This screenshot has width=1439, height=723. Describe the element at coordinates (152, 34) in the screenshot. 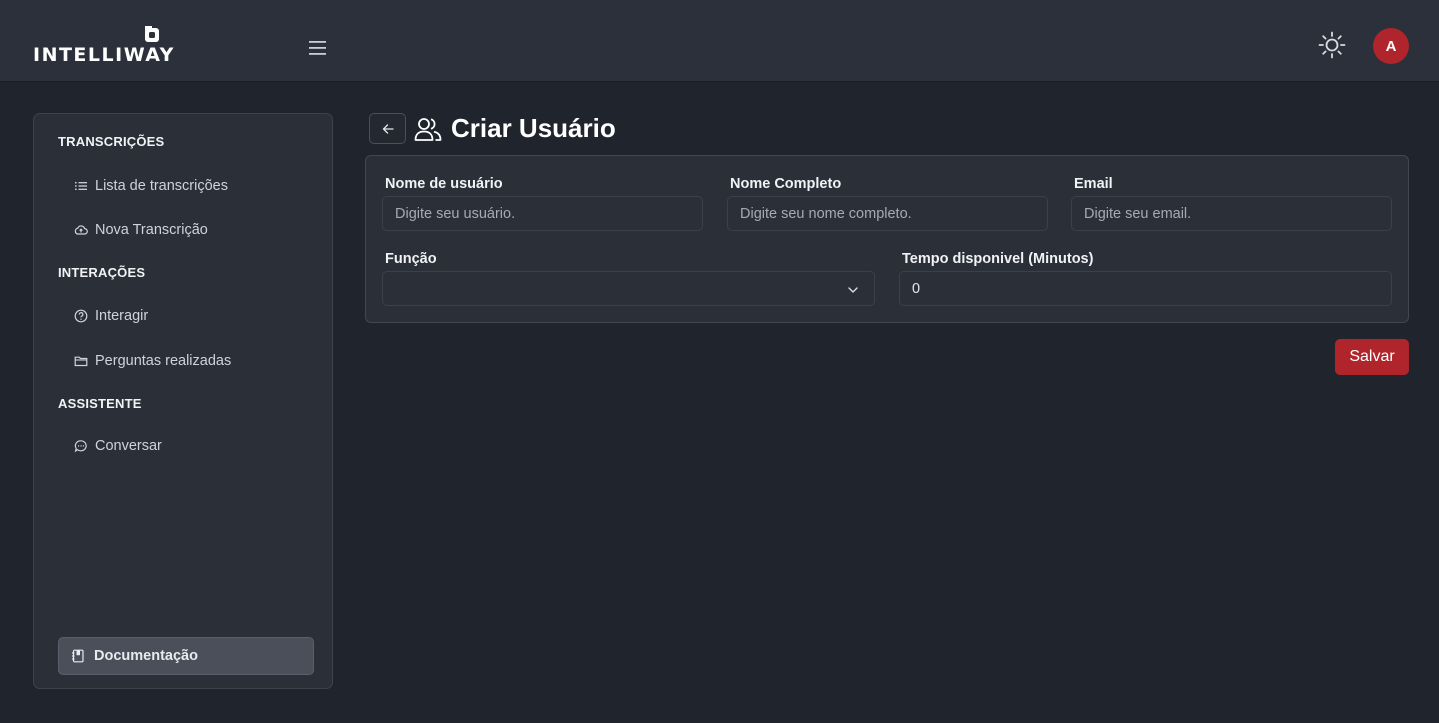

I see `logo-mark-icon` at that location.